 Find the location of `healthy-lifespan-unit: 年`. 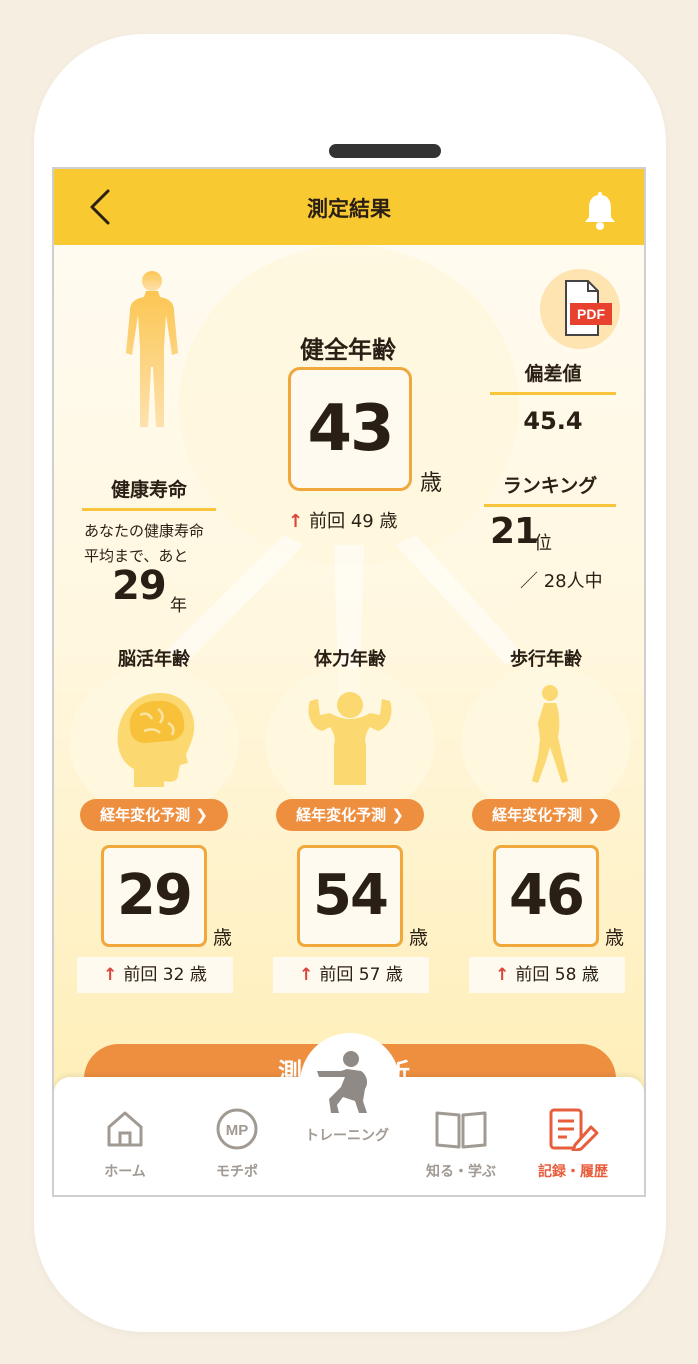

healthy-lifespan-unit: 年 is located at coordinates (178, 606).